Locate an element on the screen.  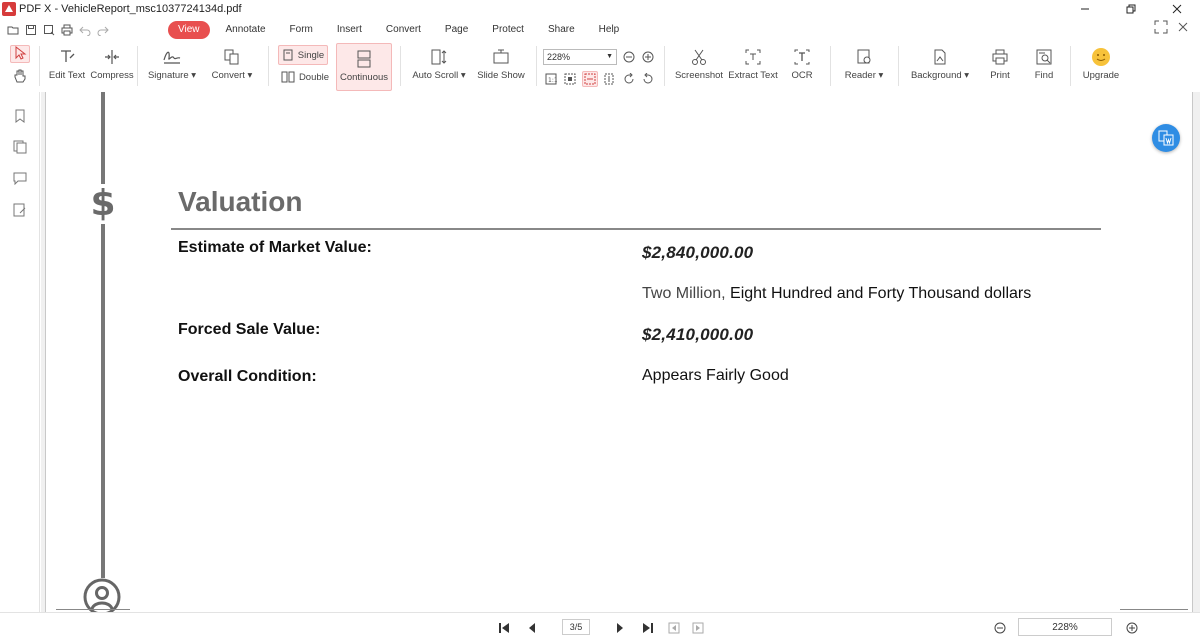
chevron-right-icon is located at coordinates (620, 628).